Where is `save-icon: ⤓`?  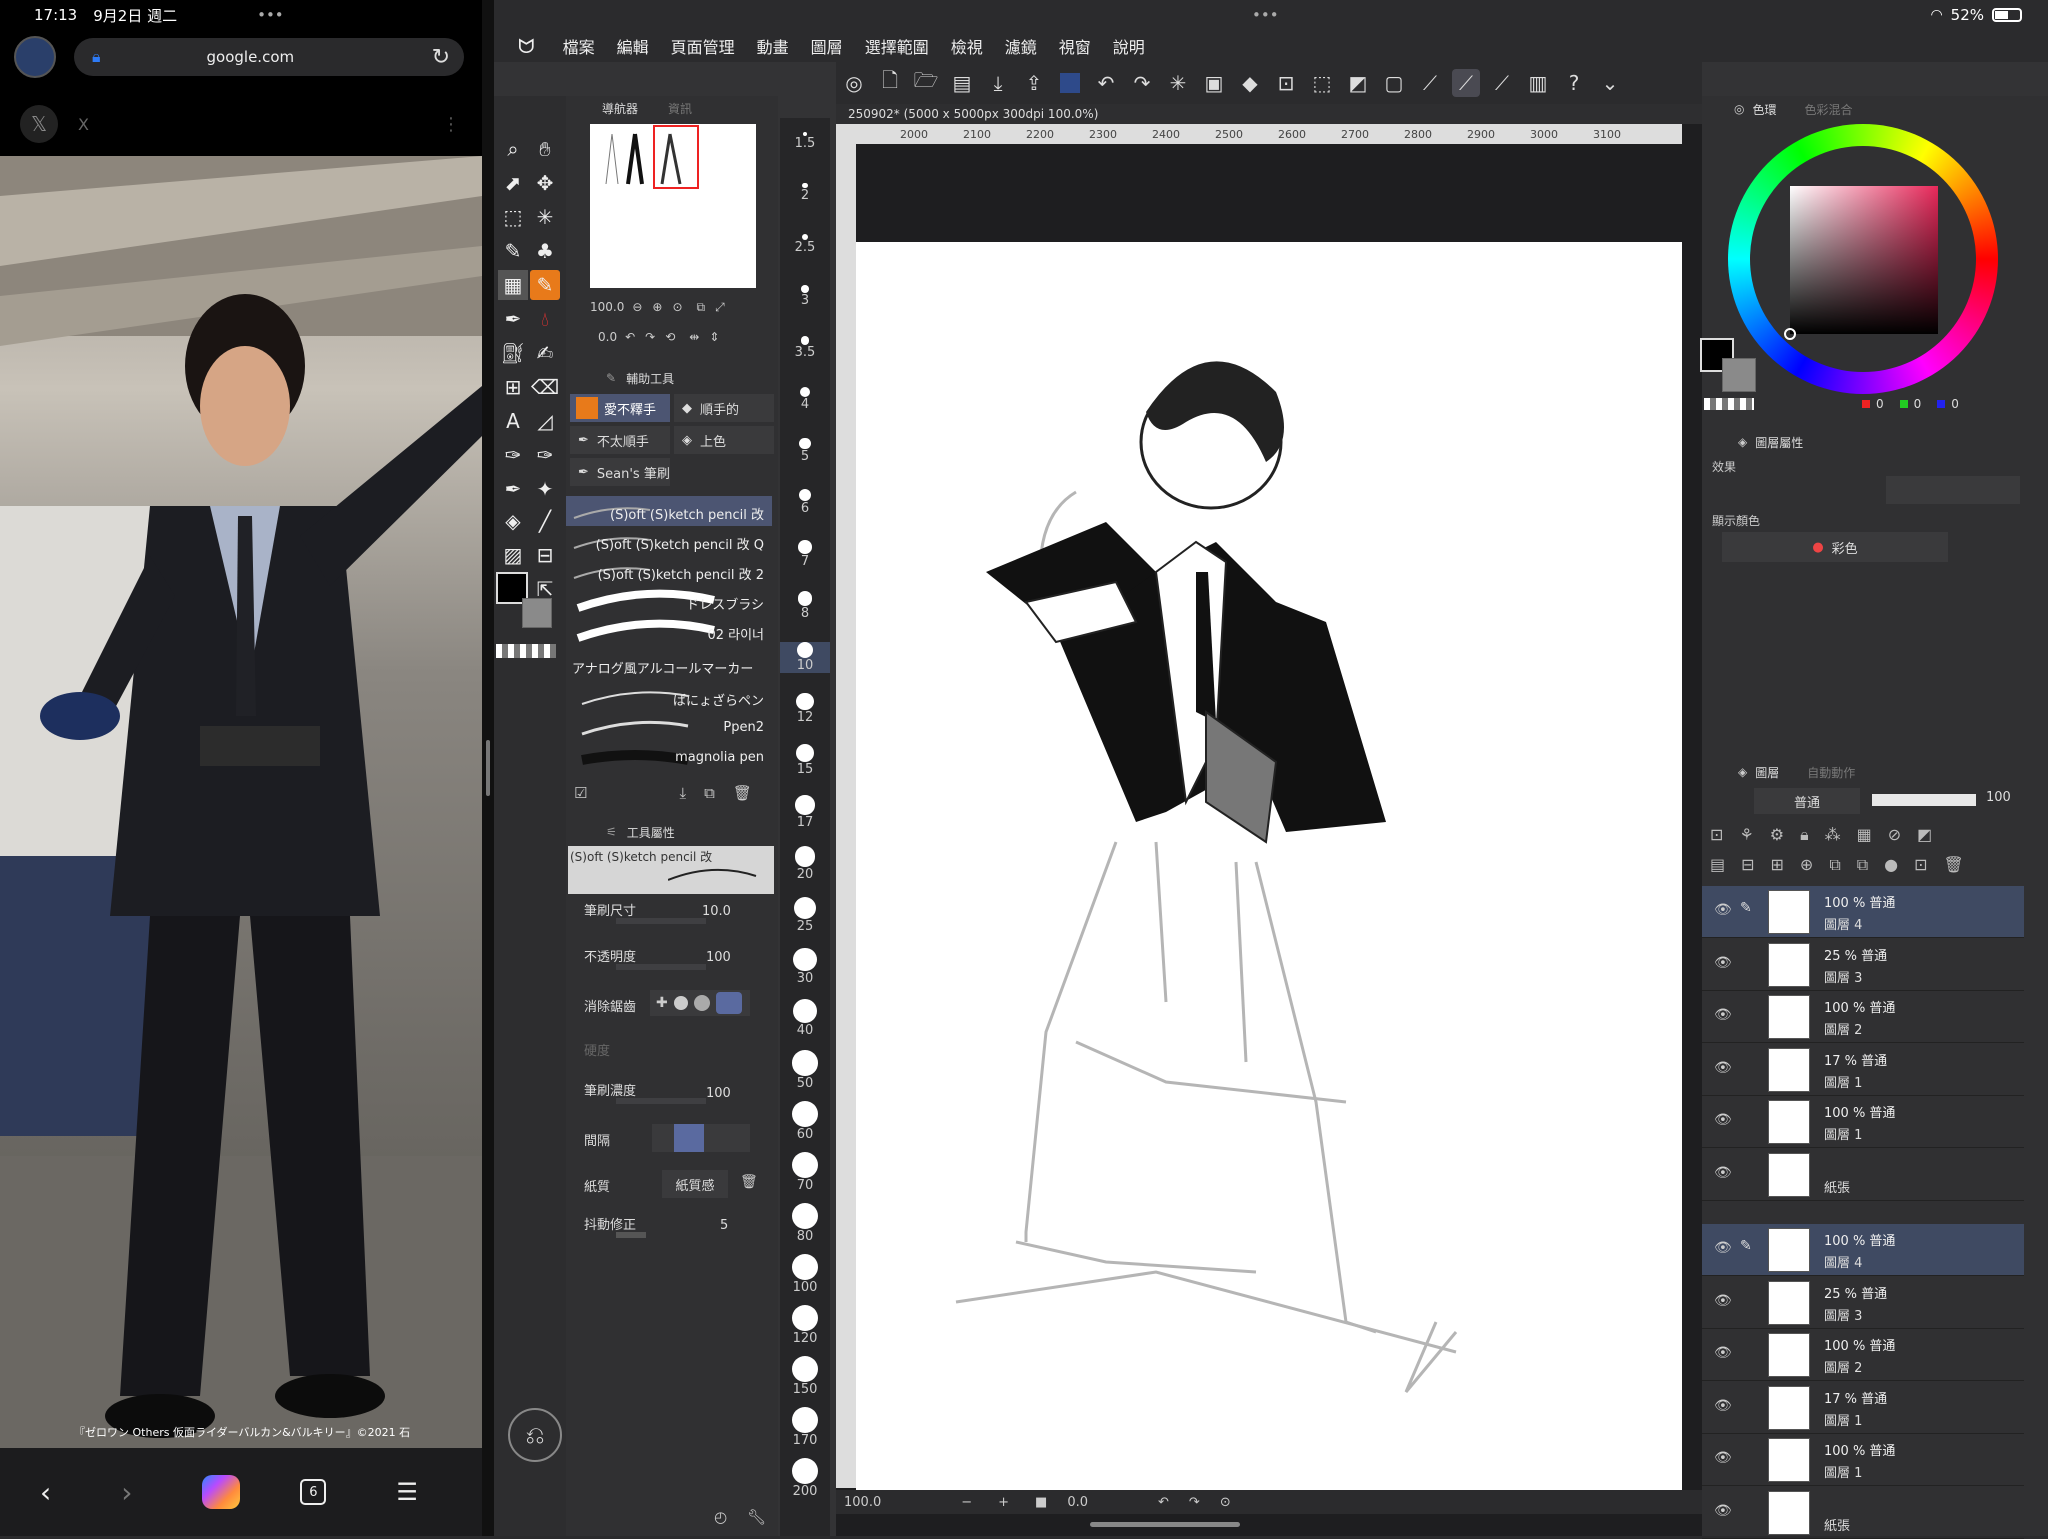
save-icon: ⤓ is located at coordinates (998, 83).